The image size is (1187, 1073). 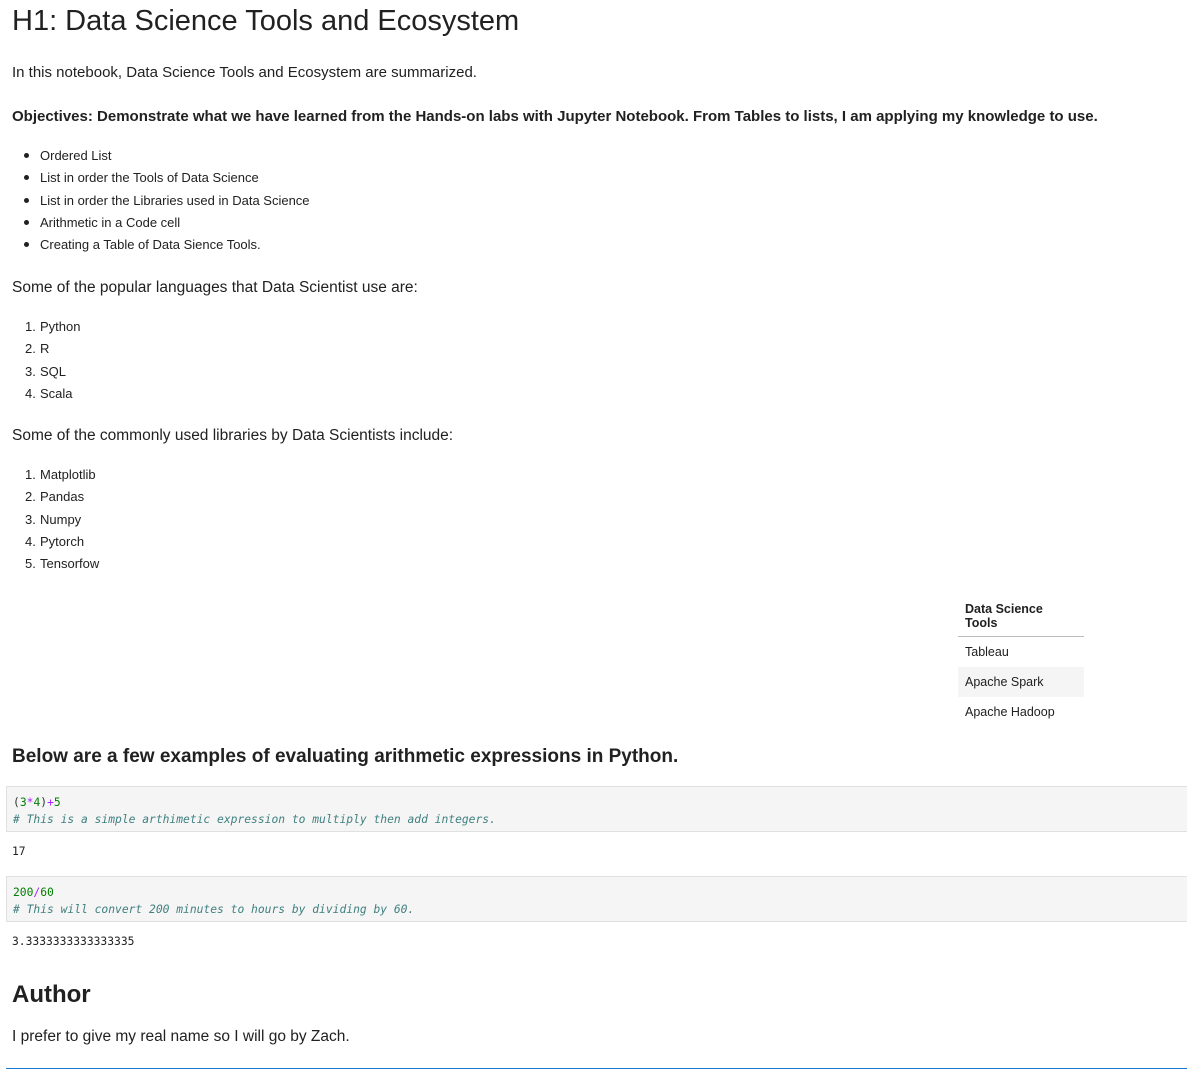 I want to click on table-row: Apache Hadoop, so click(x=1021, y=712).